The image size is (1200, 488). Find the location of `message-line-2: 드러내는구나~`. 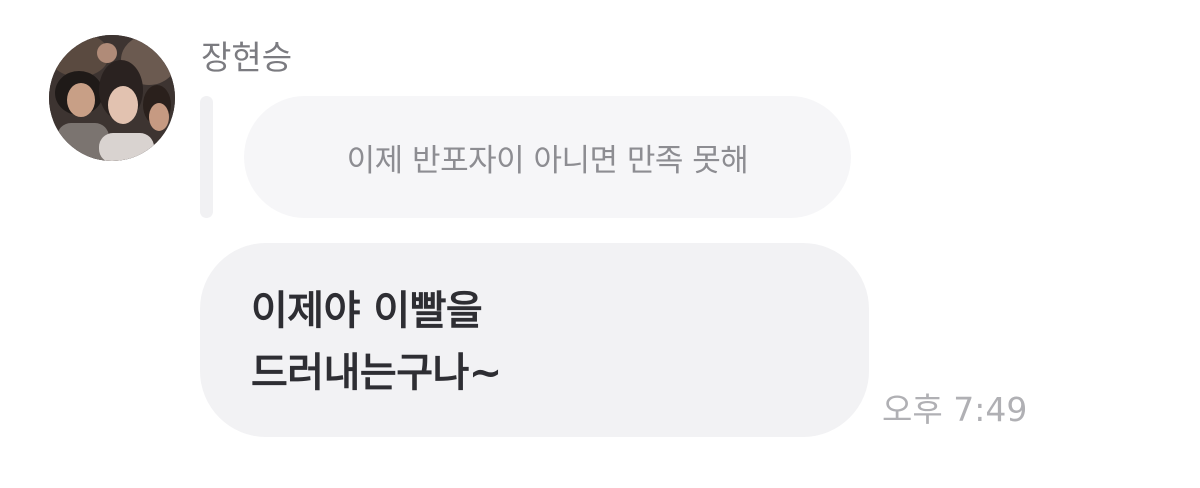

message-line-2: 드러내는구나~ is located at coordinates (376, 373).